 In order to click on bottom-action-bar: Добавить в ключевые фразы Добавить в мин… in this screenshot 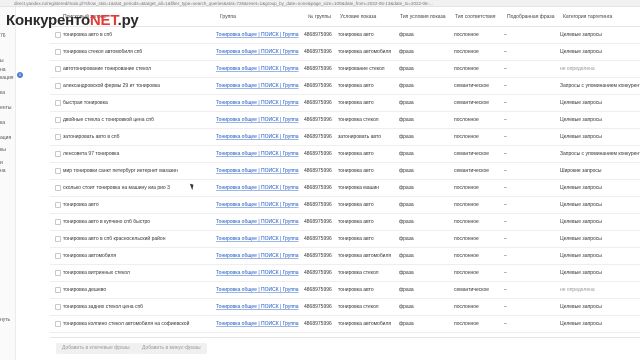, I will do `click(345, 348)`.